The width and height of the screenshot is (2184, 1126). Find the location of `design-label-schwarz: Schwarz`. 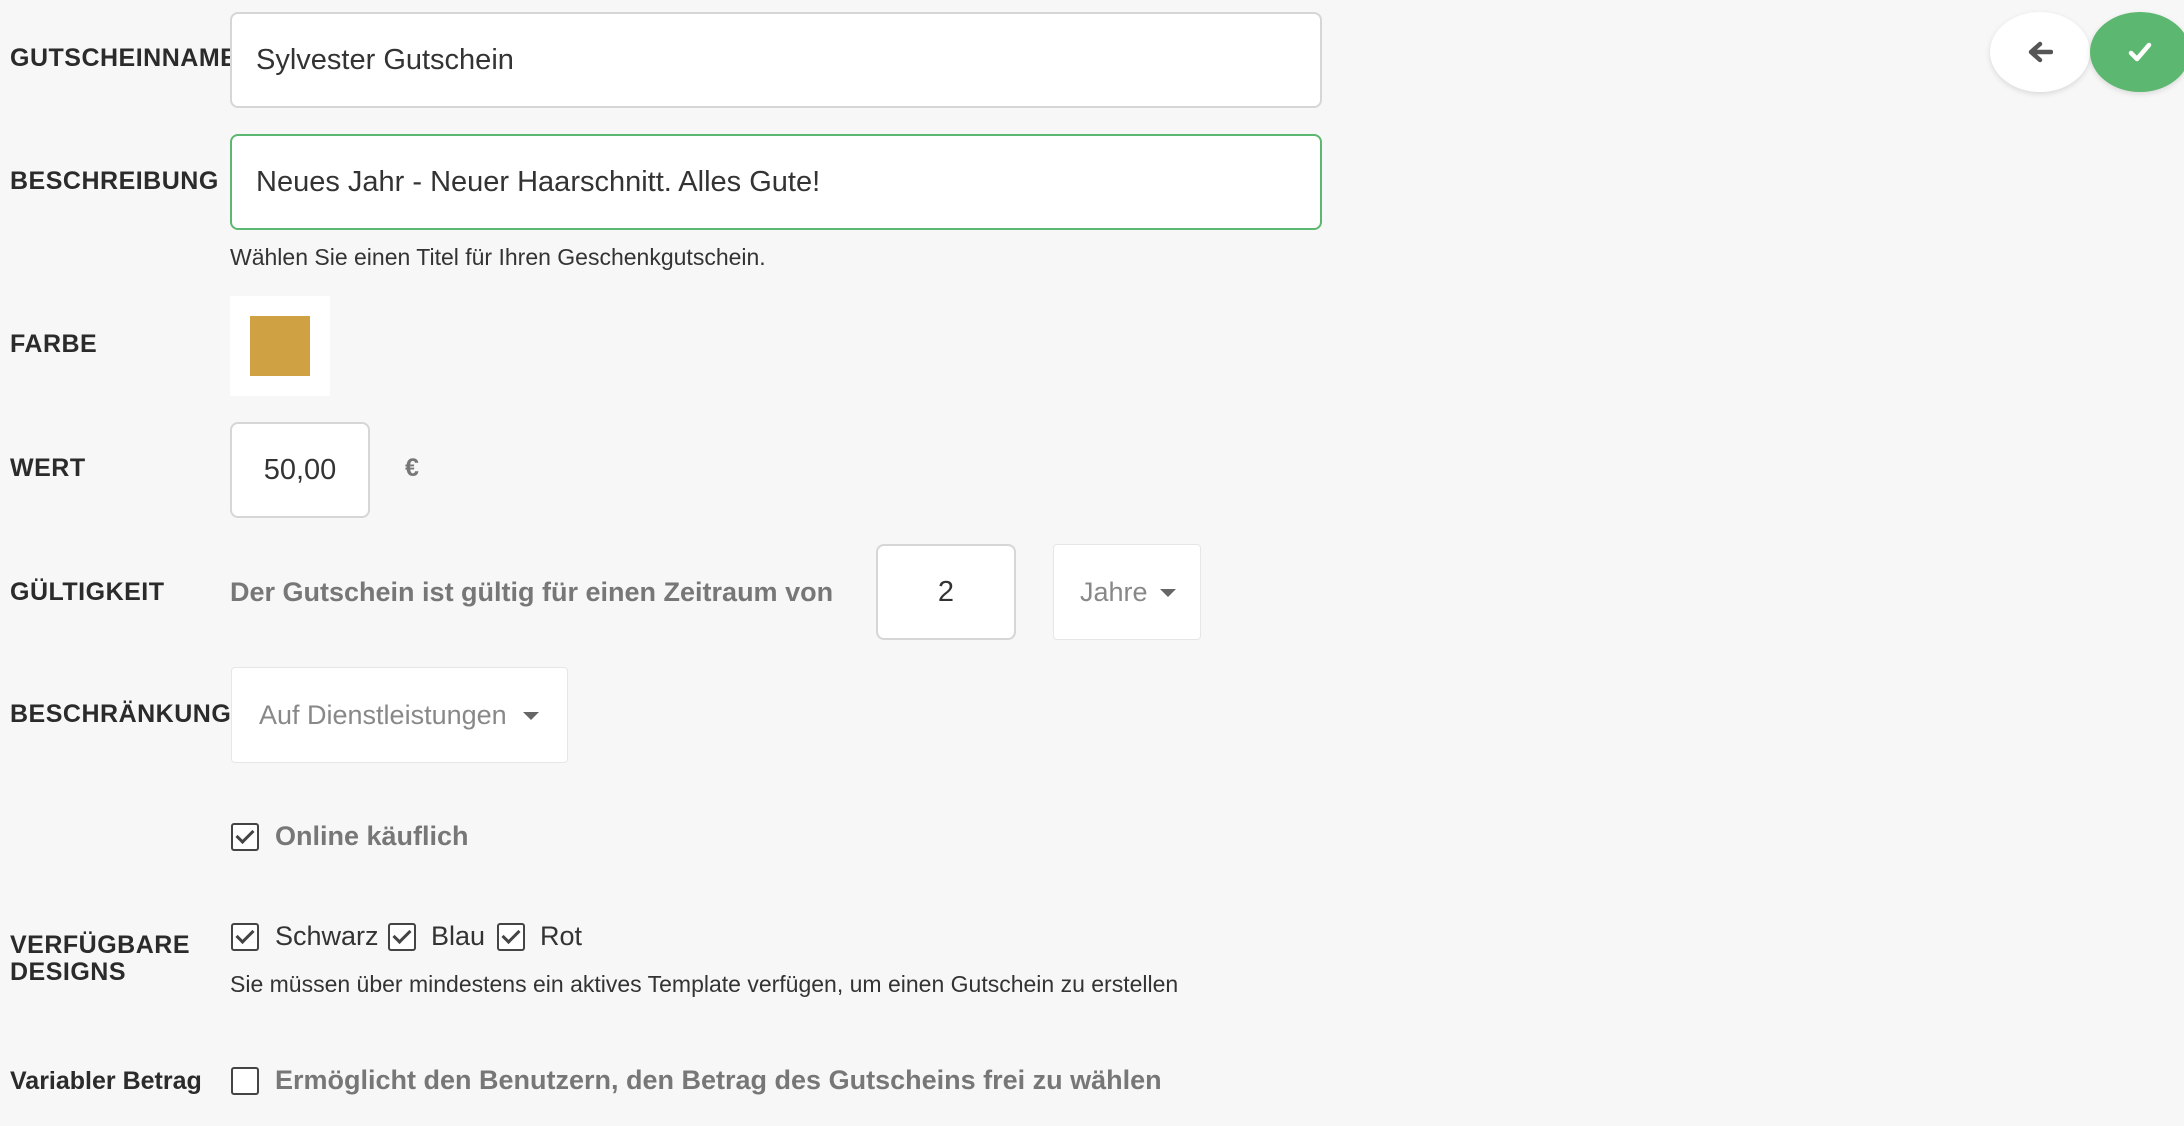

design-label-schwarz: Schwarz is located at coordinates (327, 936).